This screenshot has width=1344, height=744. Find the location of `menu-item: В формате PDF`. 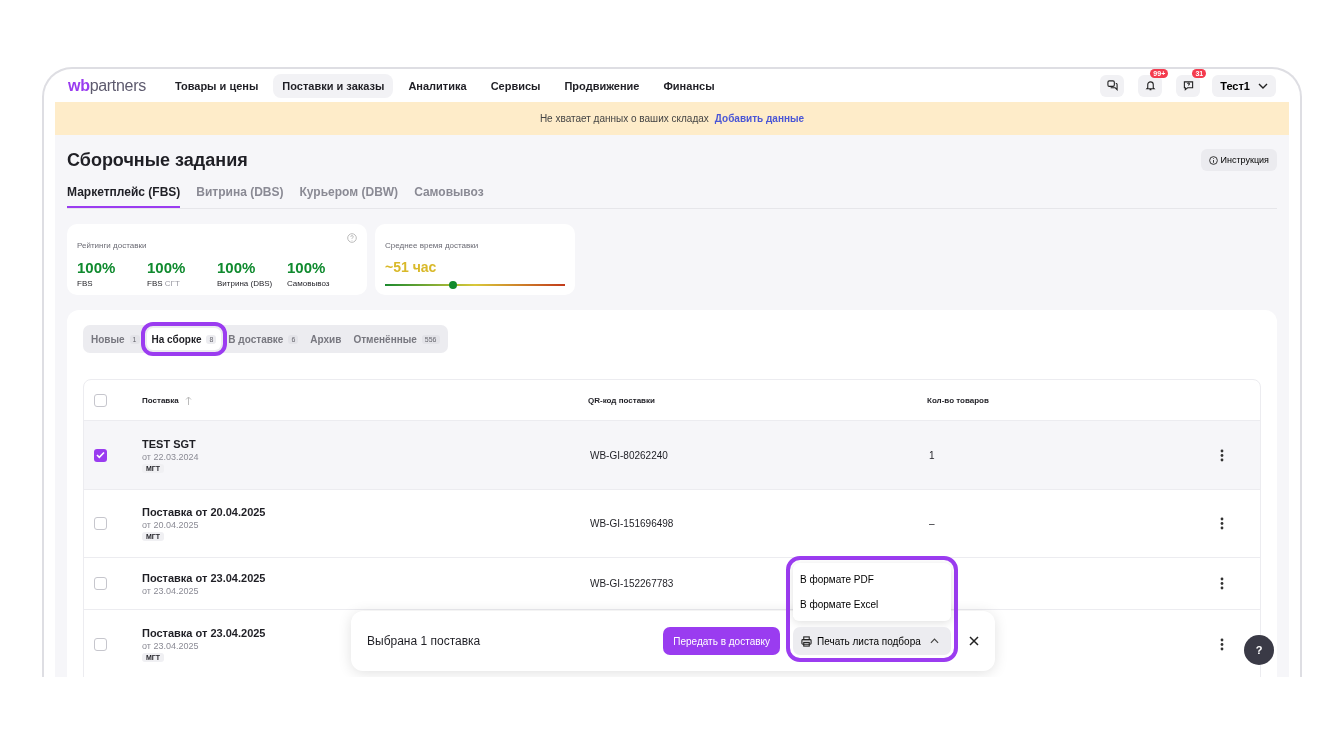

menu-item: В формате PDF is located at coordinates (872, 579).